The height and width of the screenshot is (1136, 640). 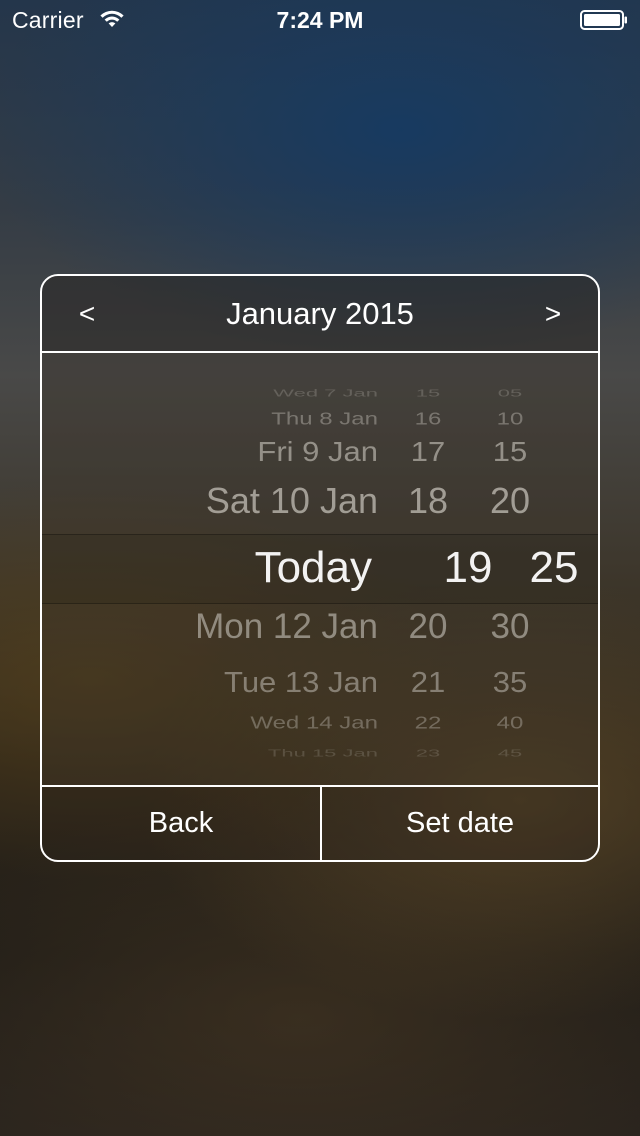 I want to click on wheel-date: Mon 12 Jan, so click(x=286, y=626).